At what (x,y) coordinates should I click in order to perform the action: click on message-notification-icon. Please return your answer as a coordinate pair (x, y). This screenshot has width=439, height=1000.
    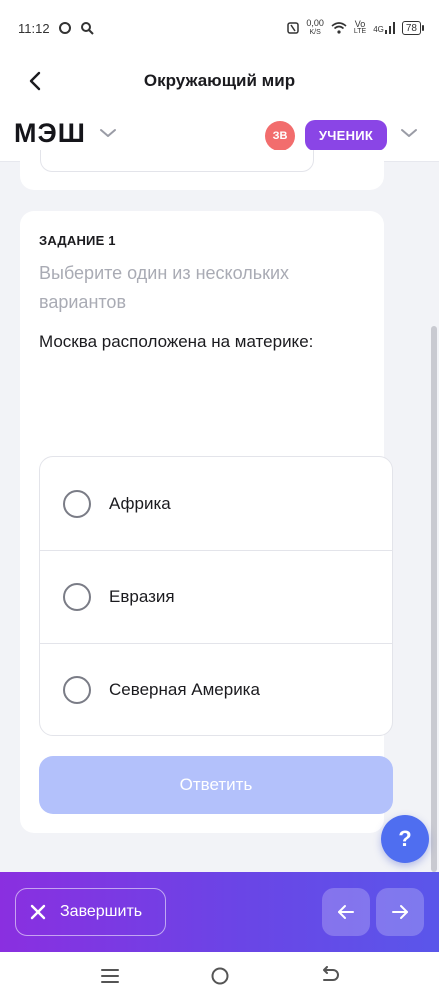
    Looking at the image, I should click on (64, 28).